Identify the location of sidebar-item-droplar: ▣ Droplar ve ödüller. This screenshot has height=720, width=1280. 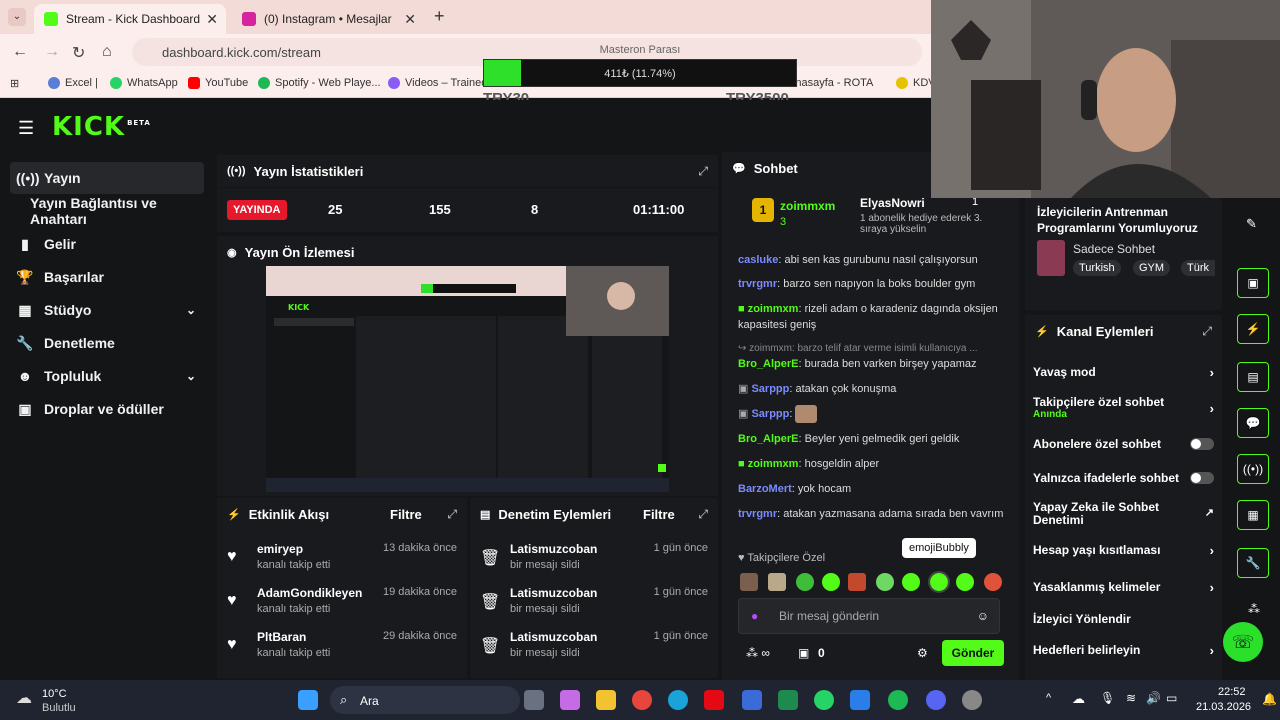
(107, 409).